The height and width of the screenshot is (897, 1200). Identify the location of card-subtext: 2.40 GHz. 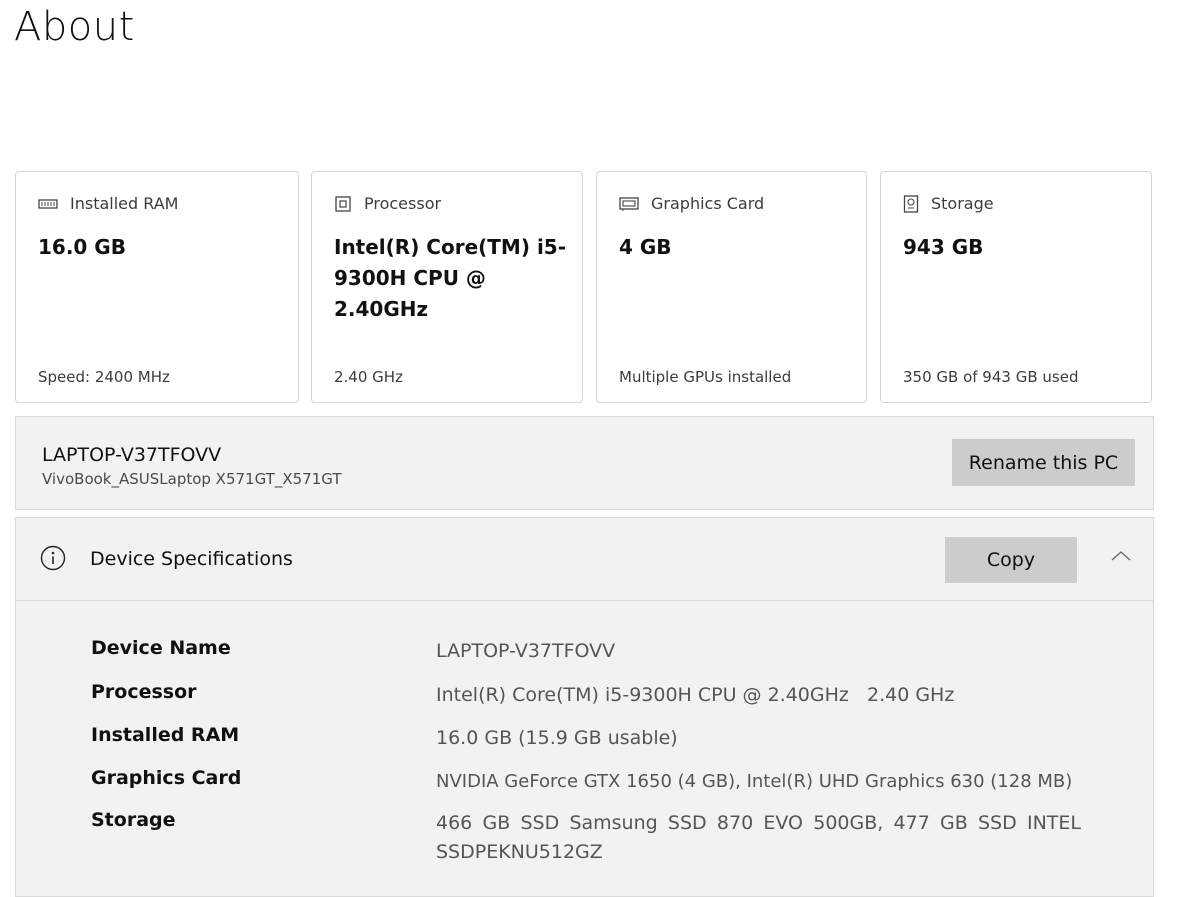
(368, 377).